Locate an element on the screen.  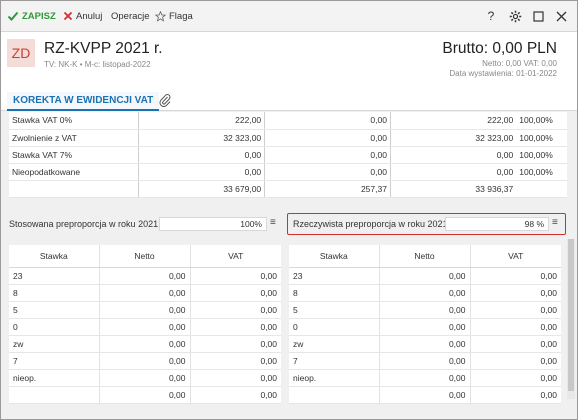
document-type-badge: ZD is located at coordinates (21, 53).